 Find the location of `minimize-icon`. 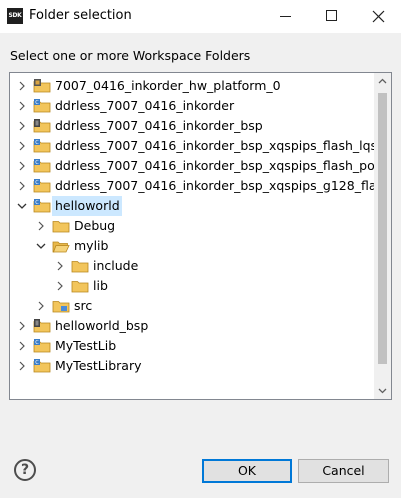

minimize-icon is located at coordinates (285, 16).